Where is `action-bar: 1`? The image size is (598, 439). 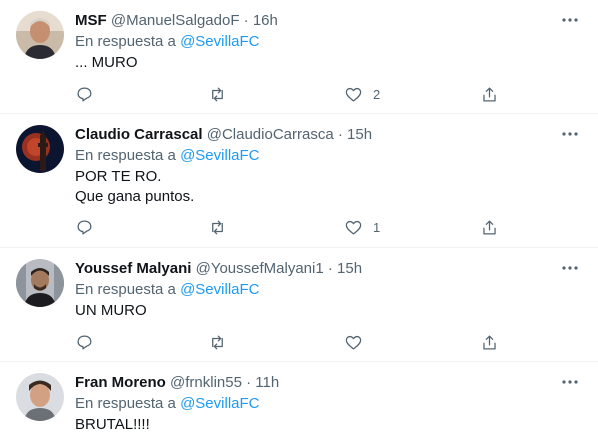 action-bar: 1 is located at coordinates (290, 227).